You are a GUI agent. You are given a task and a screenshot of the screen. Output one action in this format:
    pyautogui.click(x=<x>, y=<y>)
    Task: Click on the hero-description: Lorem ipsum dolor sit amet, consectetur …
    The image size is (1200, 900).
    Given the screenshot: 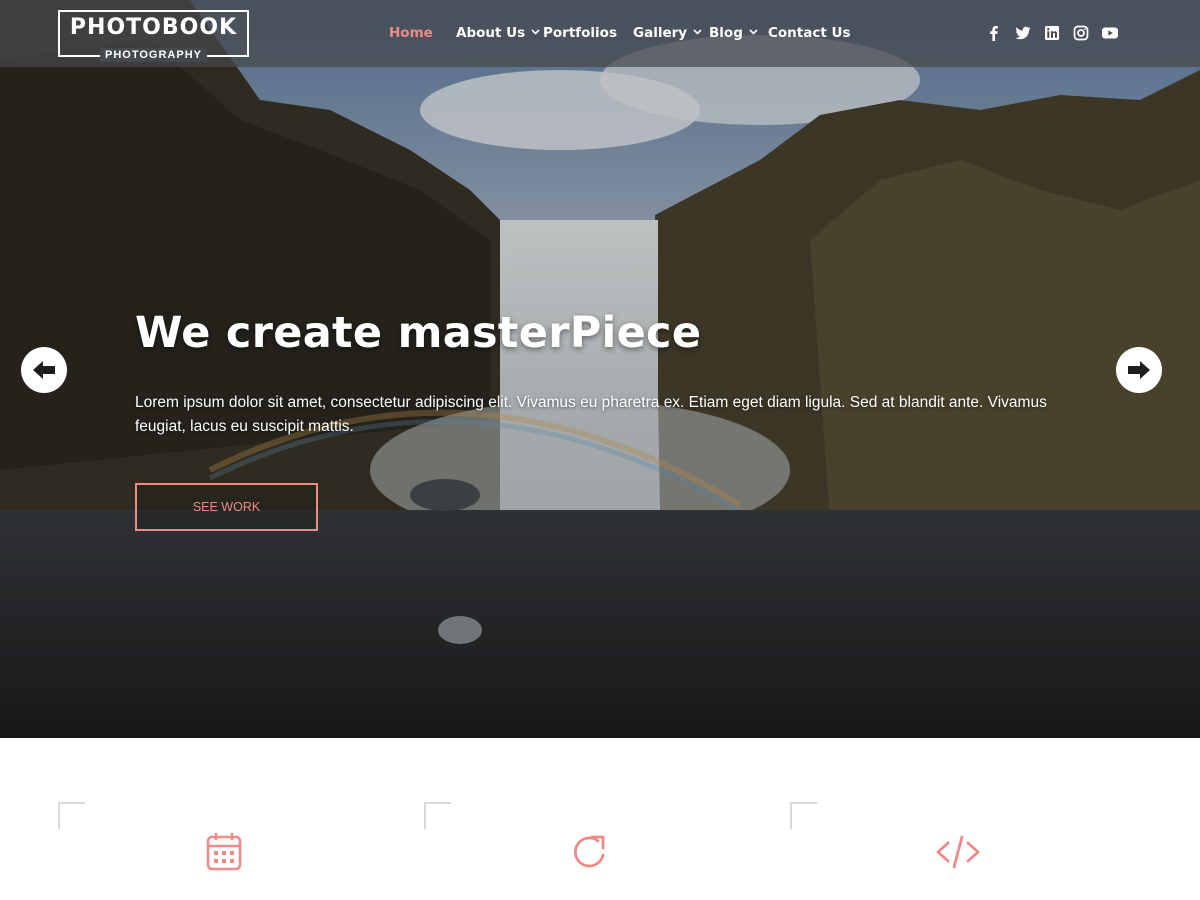 What is the action you would take?
    pyautogui.click(x=591, y=414)
    